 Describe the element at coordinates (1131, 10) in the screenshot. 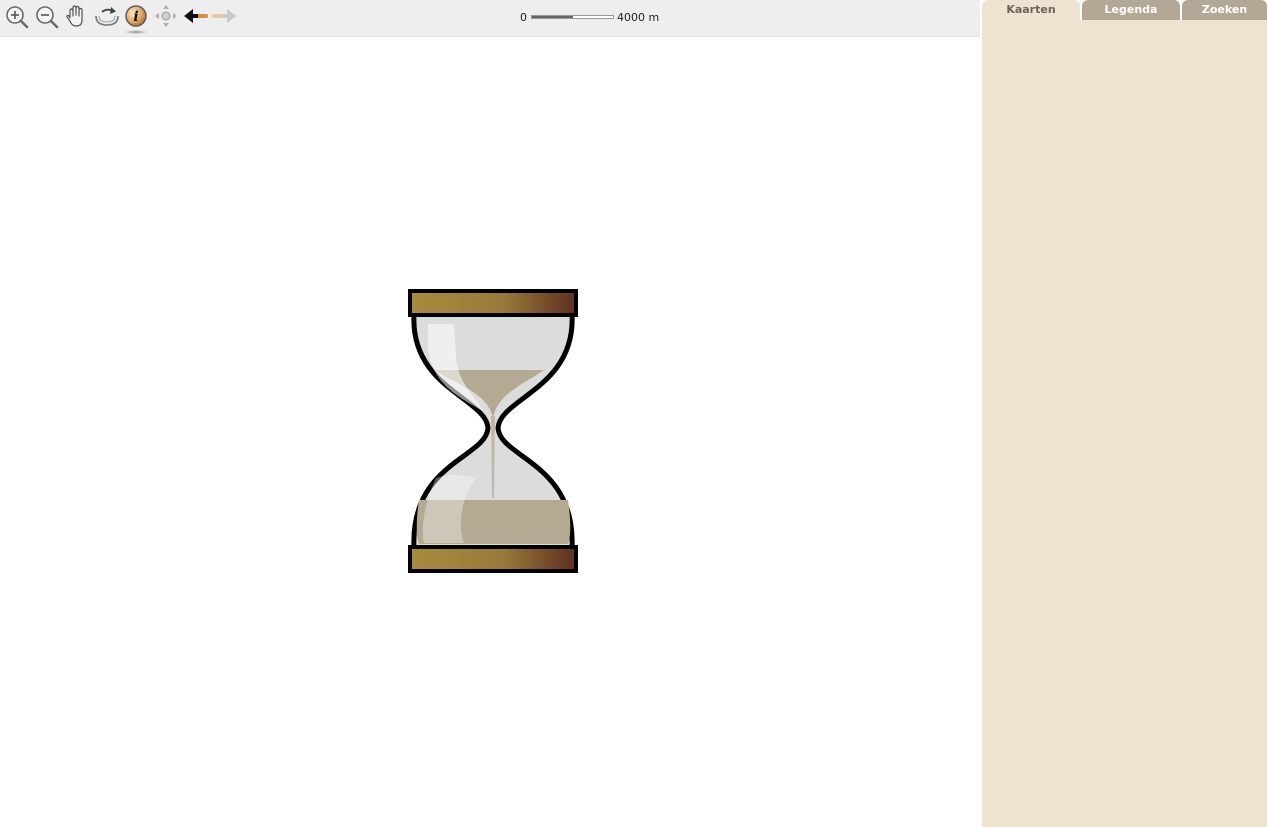

I see `tab-legenda: Legenda` at that location.